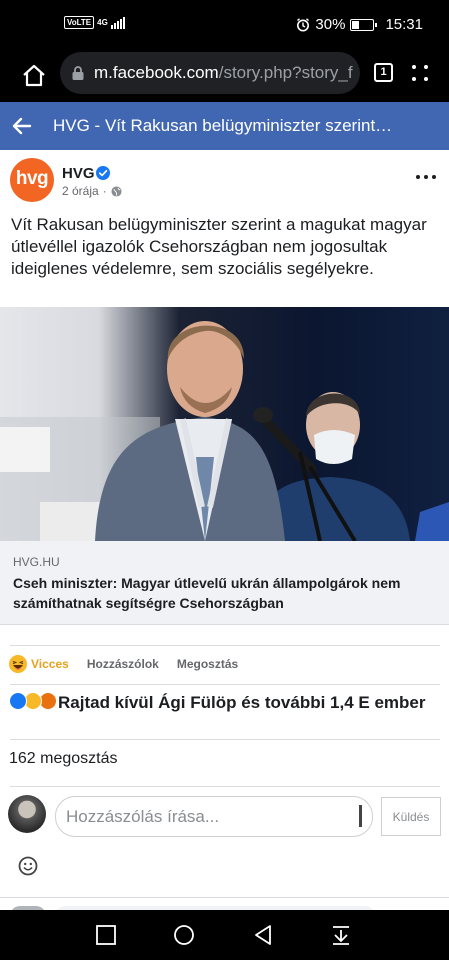 This screenshot has width=449, height=960. What do you see at coordinates (32, 180) in the screenshot?
I see `page-avatar: hvg` at bounding box center [32, 180].